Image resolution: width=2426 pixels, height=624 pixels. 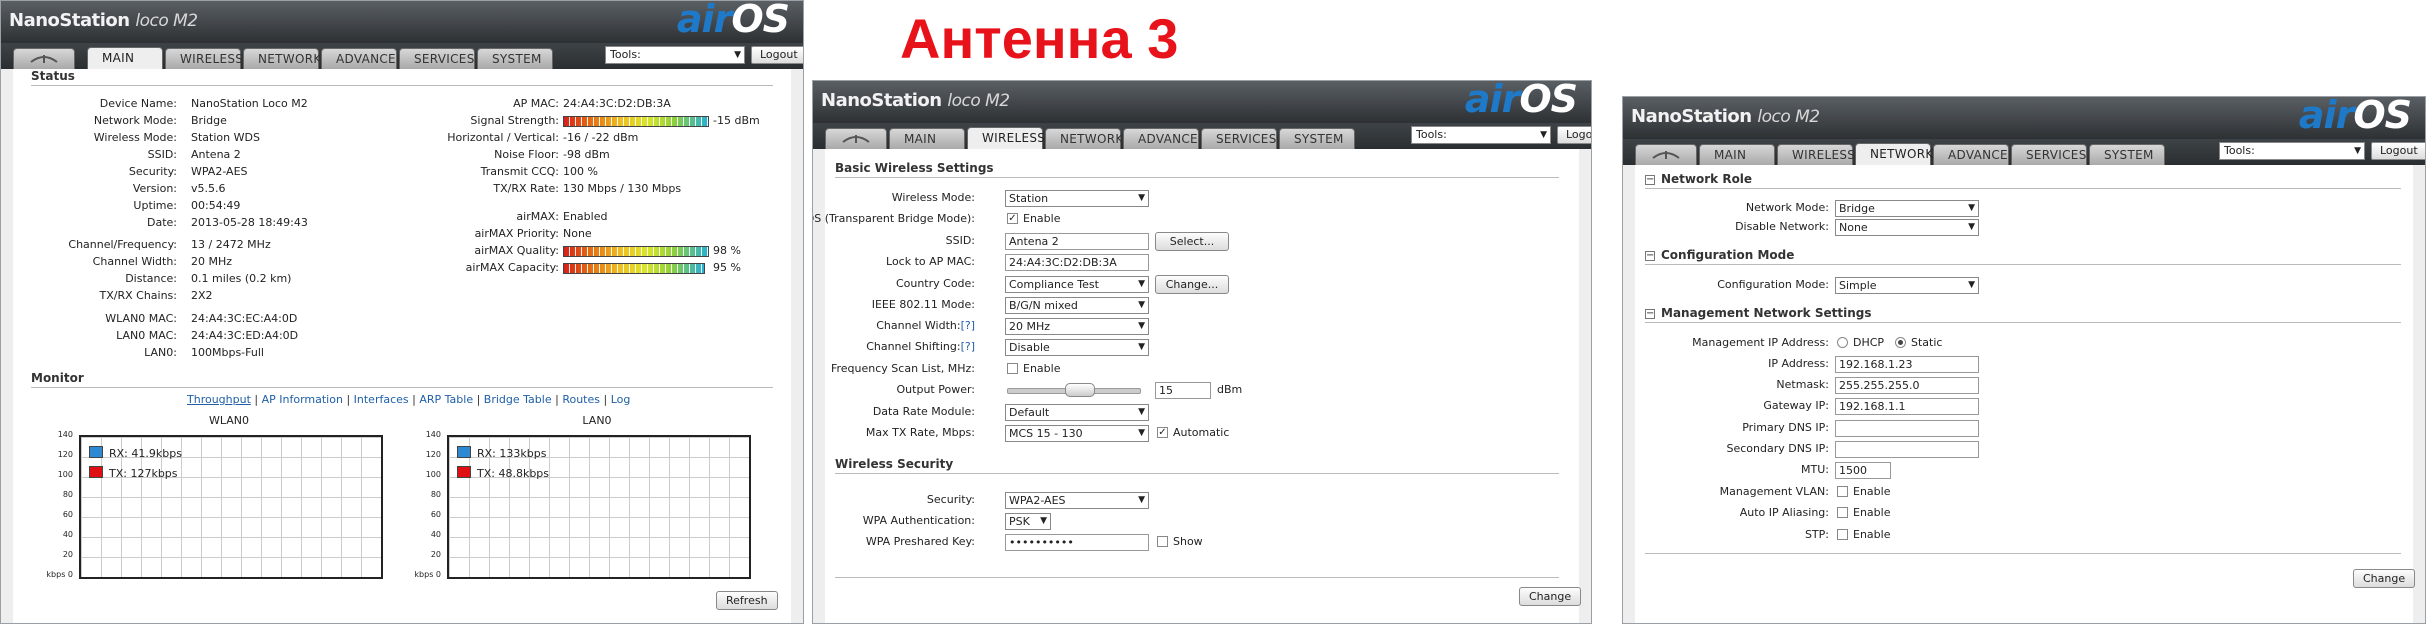 What do you see at coordinates (1907, 428) in the screenshot?
I see `primary-dns-input` at bounding box center [1907, 428].